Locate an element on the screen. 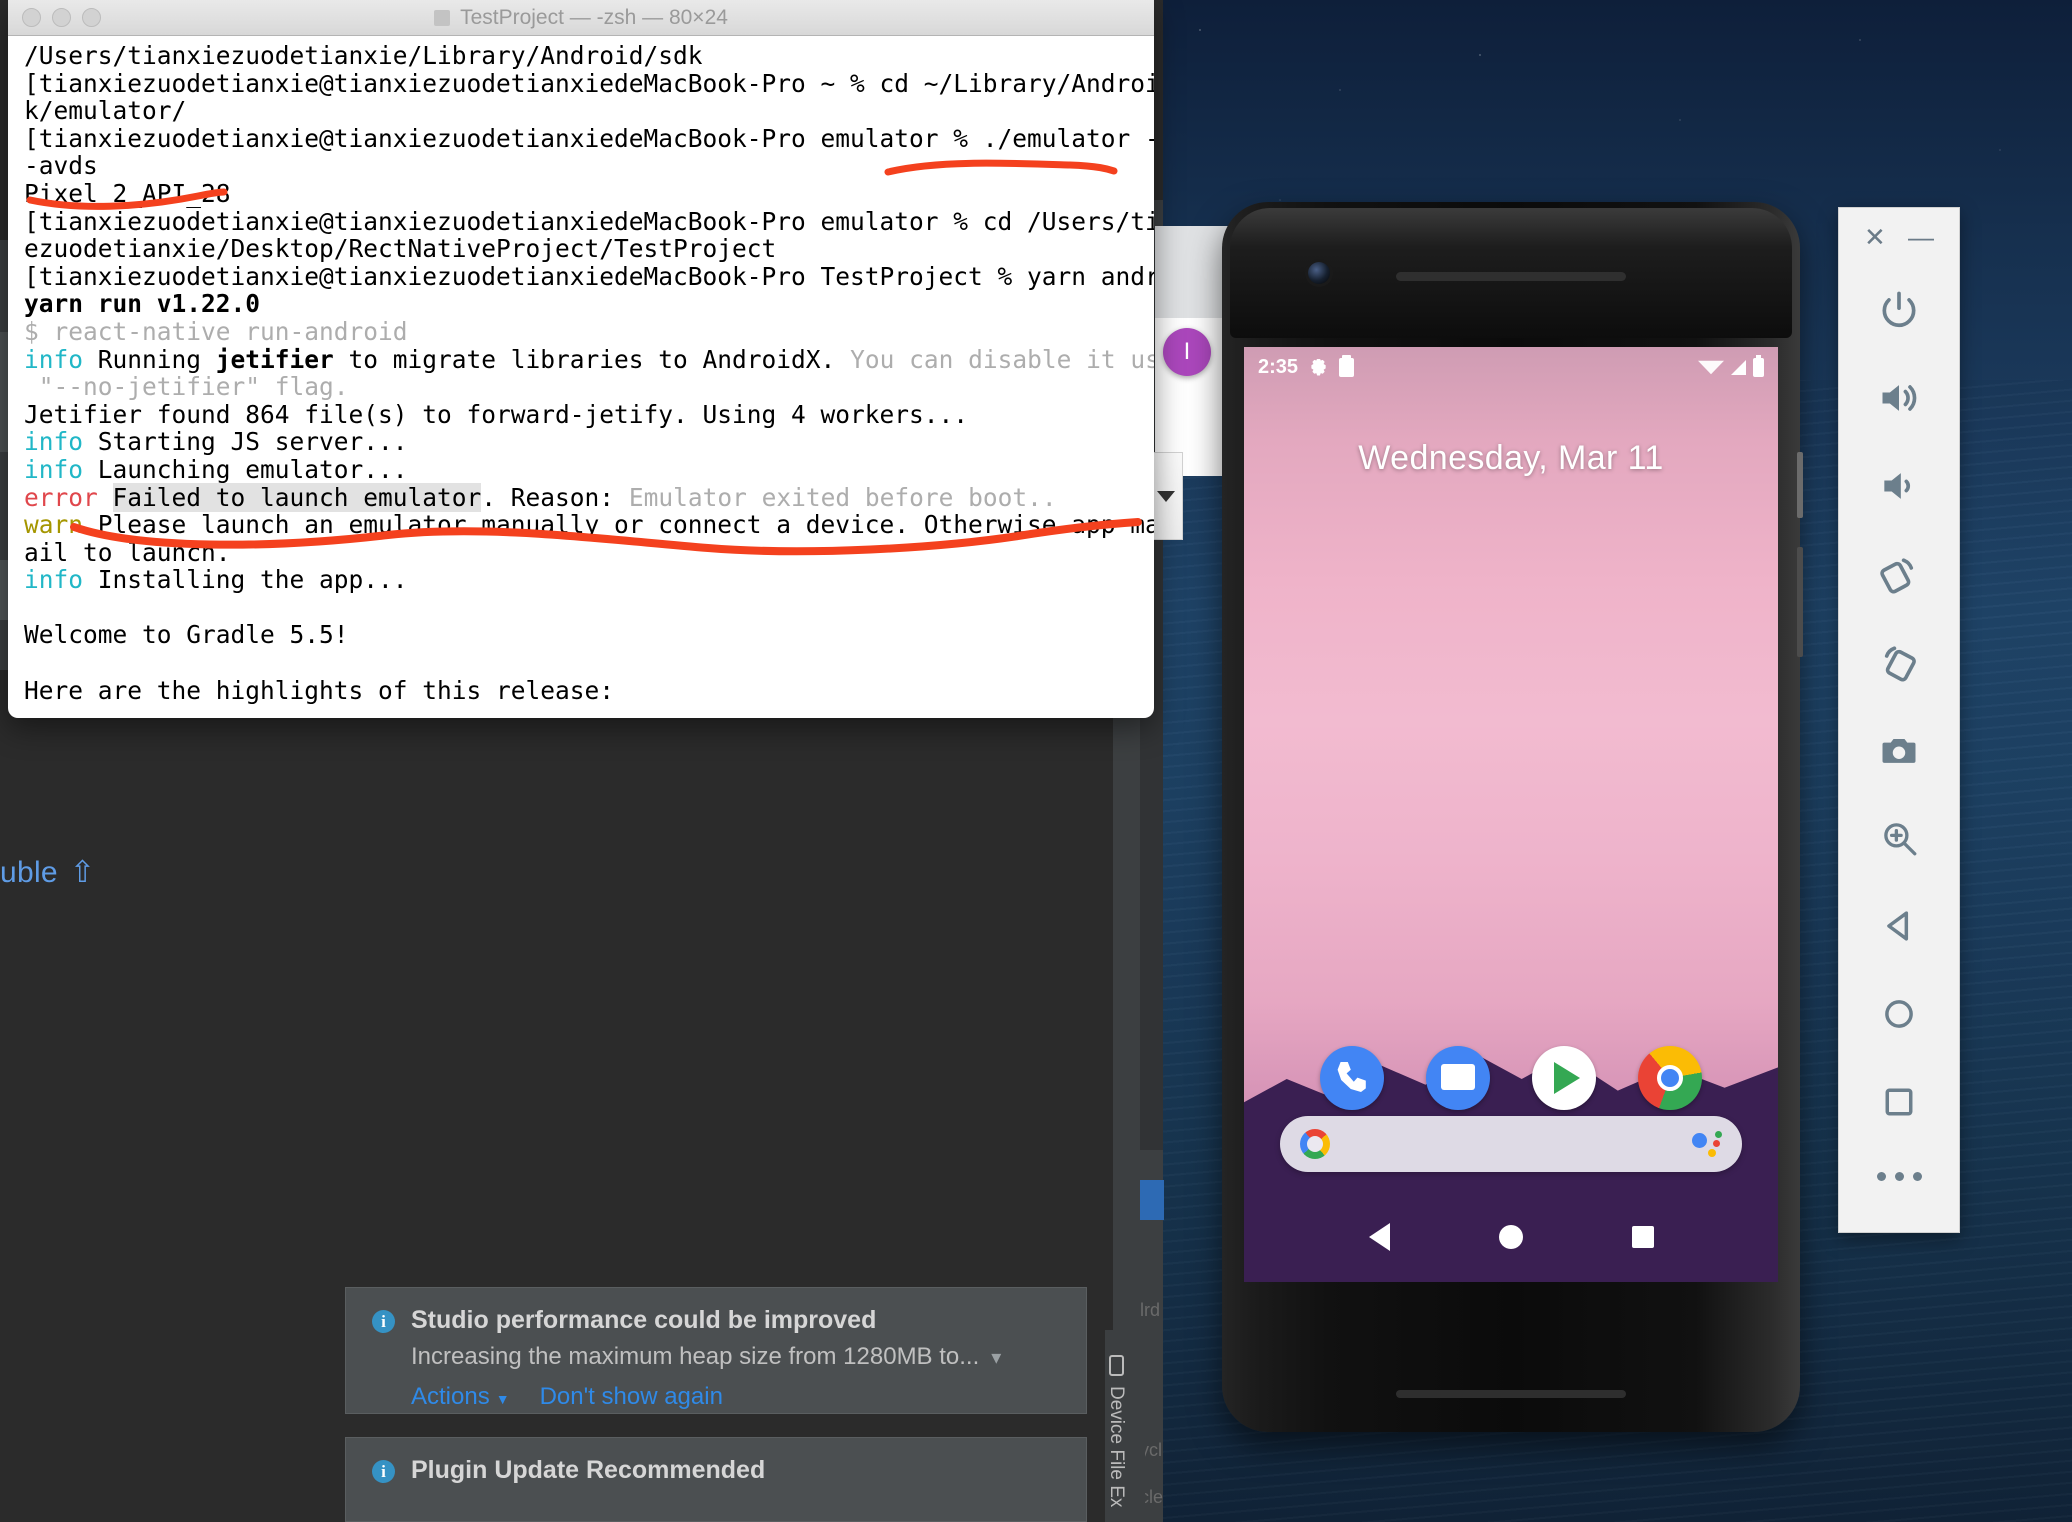 Image resolution: width=2072 pixels, height=1522 pixels. volume-down-button is located at coordinates (1899, 486).